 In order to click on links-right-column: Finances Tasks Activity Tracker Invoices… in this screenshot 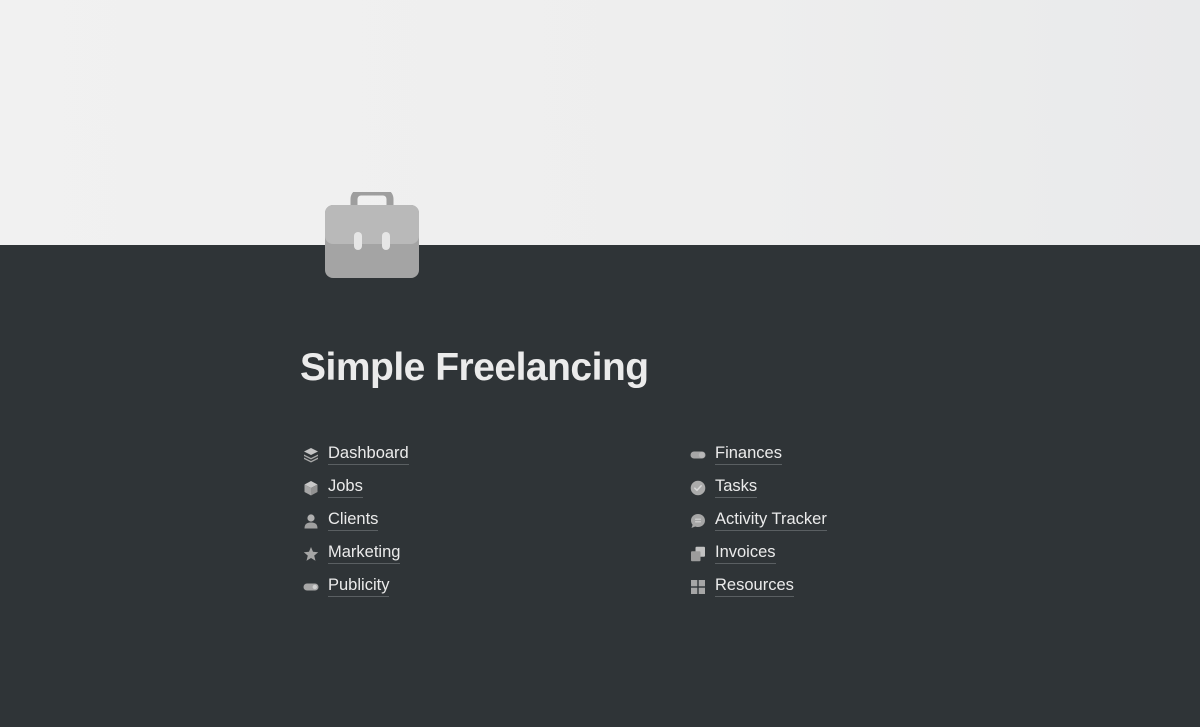, I will do `click(758, 520)`.